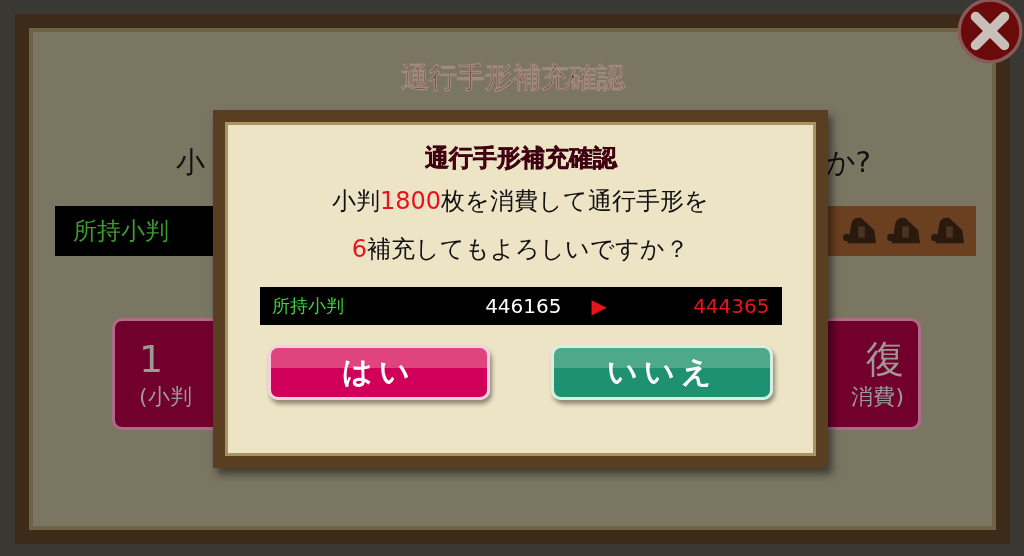 The image size is (1024, 556). Describe the element at coordinates (379, 372) in the screenshot. I see `yes-button: はい` at that location.